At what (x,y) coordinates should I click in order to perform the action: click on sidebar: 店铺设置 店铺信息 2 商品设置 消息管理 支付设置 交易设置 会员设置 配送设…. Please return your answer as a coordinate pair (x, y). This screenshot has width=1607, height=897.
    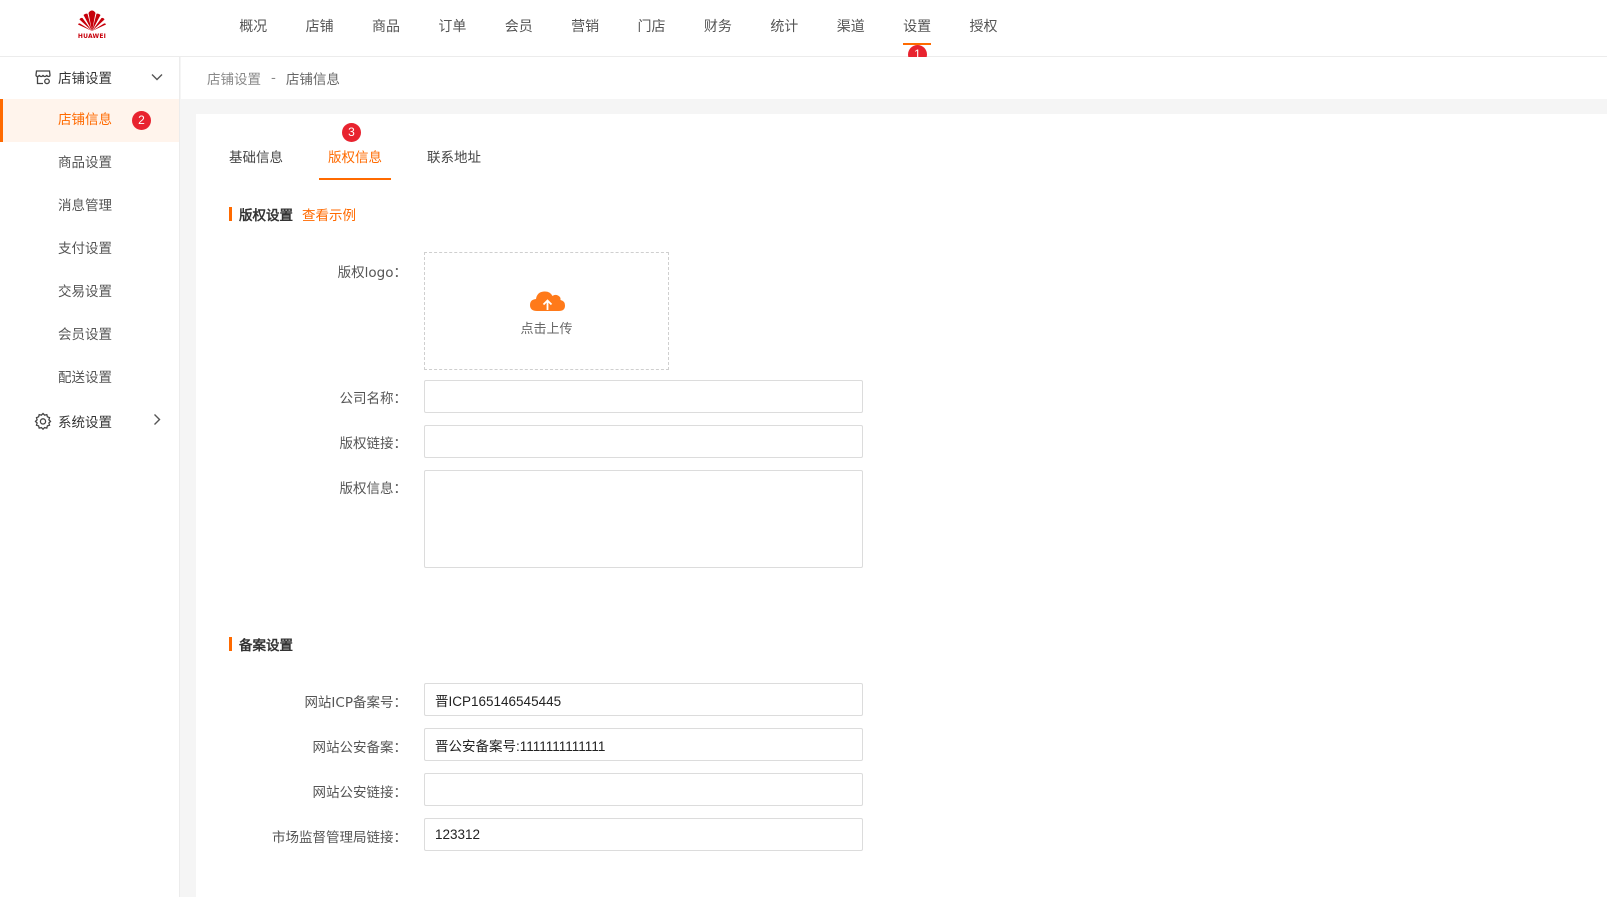
    Looking at the image, I should click on (90, 477).